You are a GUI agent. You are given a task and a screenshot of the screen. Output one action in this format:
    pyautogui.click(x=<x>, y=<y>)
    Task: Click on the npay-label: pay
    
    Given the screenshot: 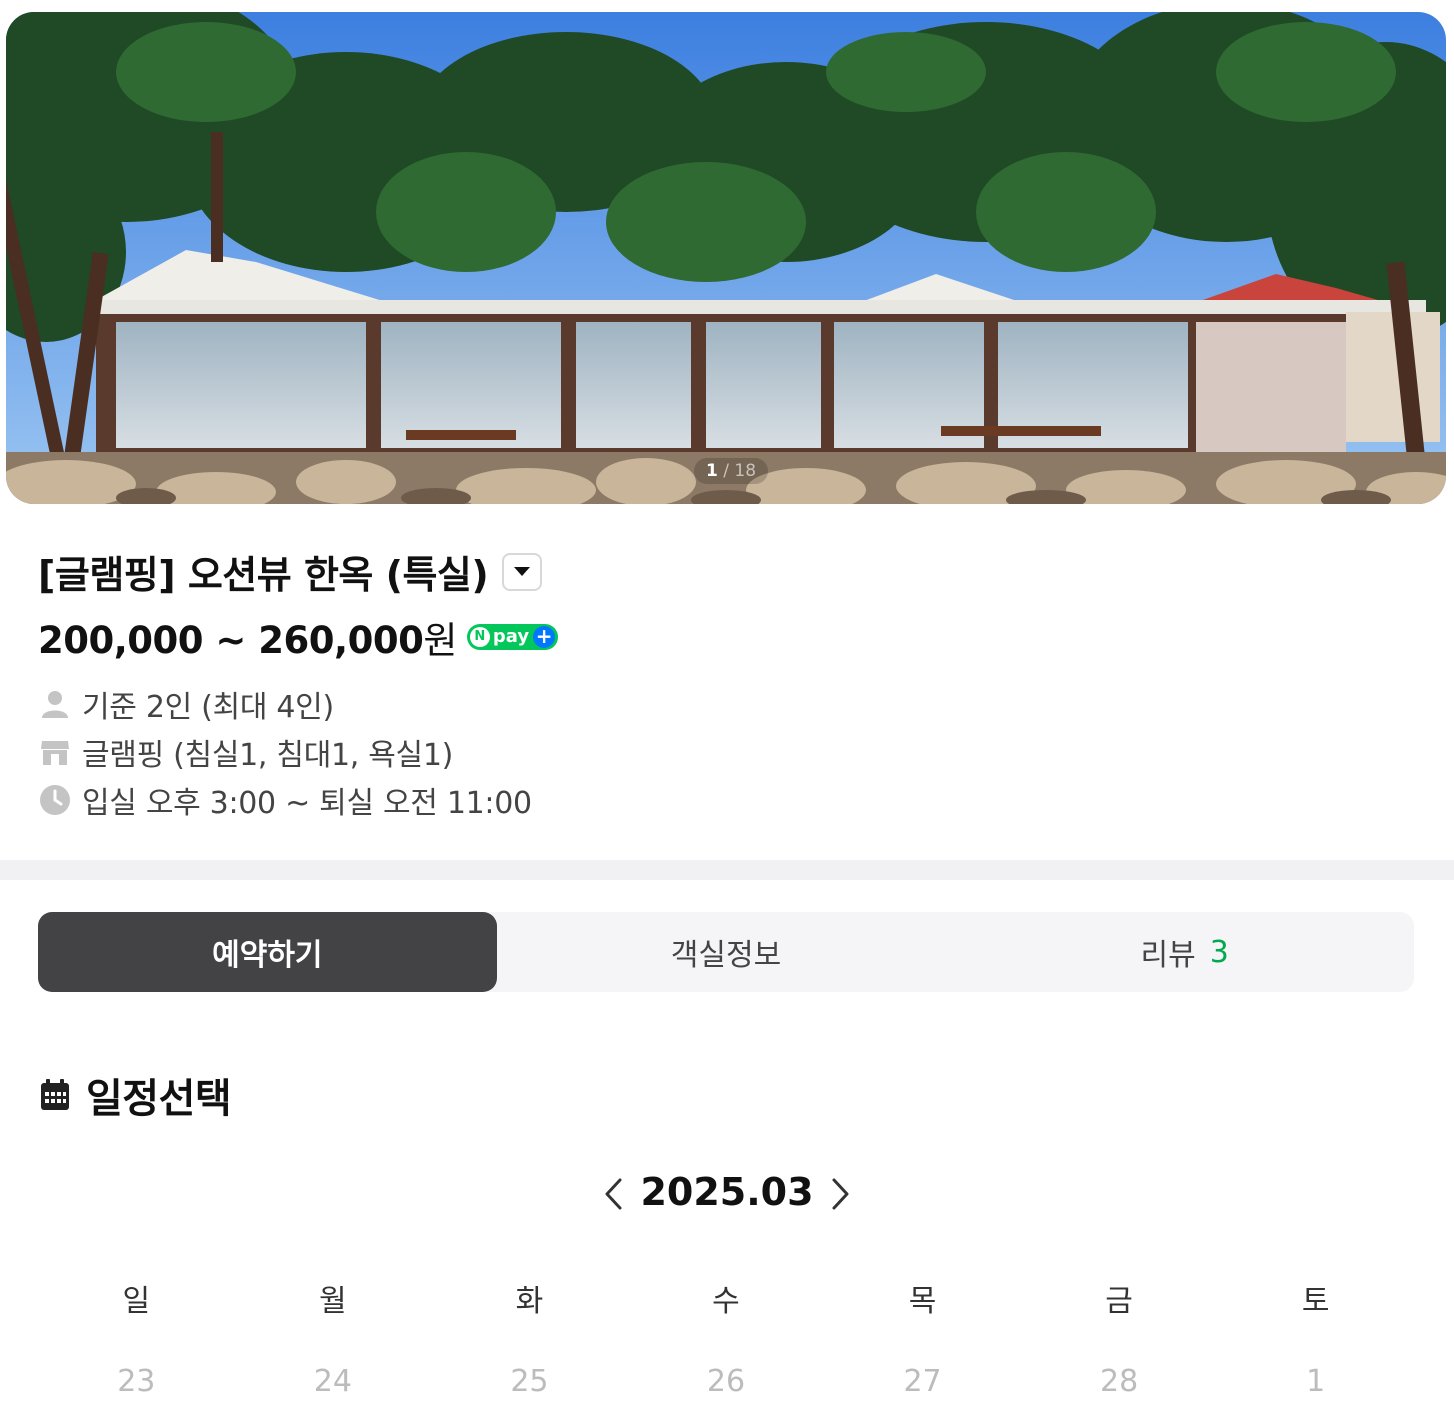 What is the action you would take?
    pyautogui.click(x=511, y=636)
    